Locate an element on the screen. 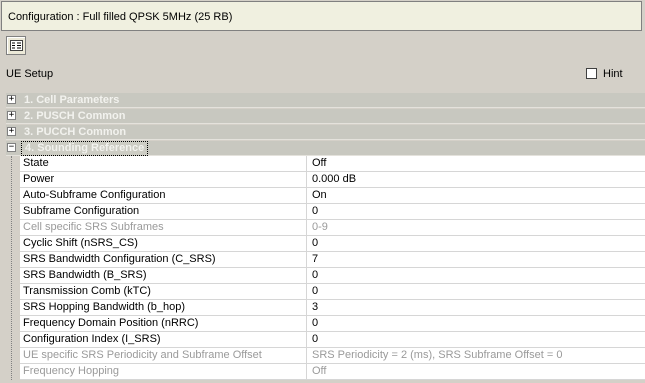 The image size is (645, 383). property-name: Power is located at coordinates (163, 179).